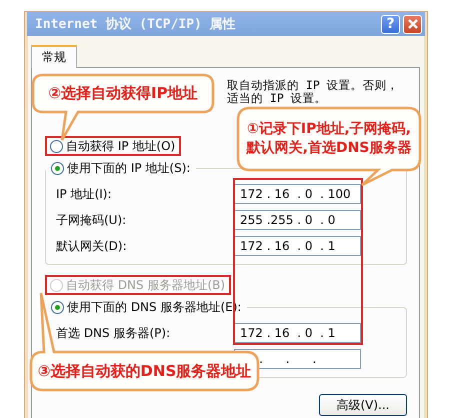 The width and height of the screenshot is (451, 418). I want to click on field-label: 默认网关(D):, so click(92, 246).